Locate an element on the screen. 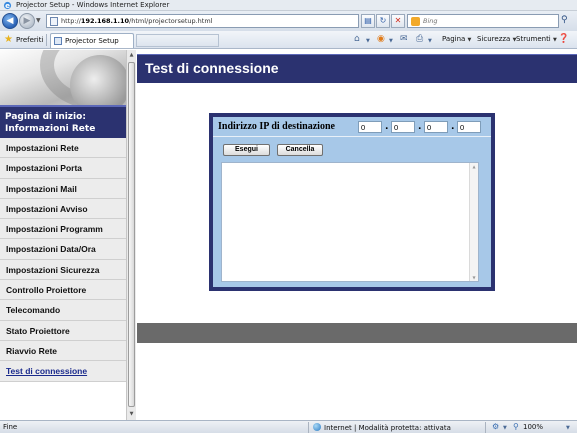  refresh-icon: ↻ is located at coordinates (383, 20).